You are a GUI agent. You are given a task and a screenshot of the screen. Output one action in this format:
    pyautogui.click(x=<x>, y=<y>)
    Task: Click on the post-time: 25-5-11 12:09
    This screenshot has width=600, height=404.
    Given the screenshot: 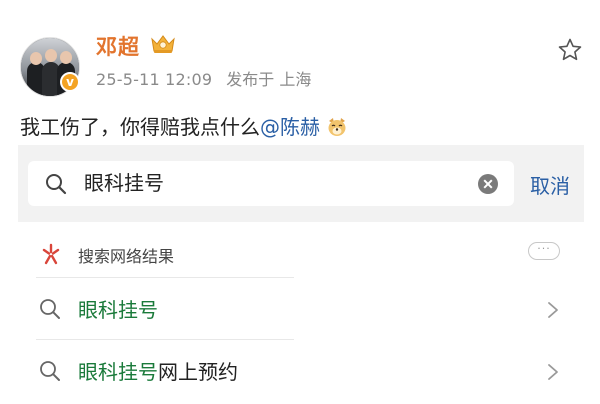 What is the action you would take?
    pyautogui.click(x=154, y=79)
    